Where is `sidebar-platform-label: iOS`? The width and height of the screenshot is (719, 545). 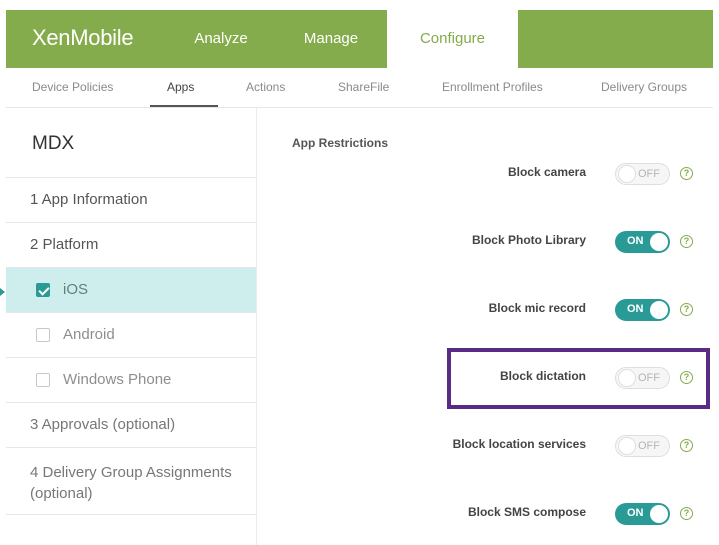 sidebar-platform-label: iOS is located at coordinates (76, 289).